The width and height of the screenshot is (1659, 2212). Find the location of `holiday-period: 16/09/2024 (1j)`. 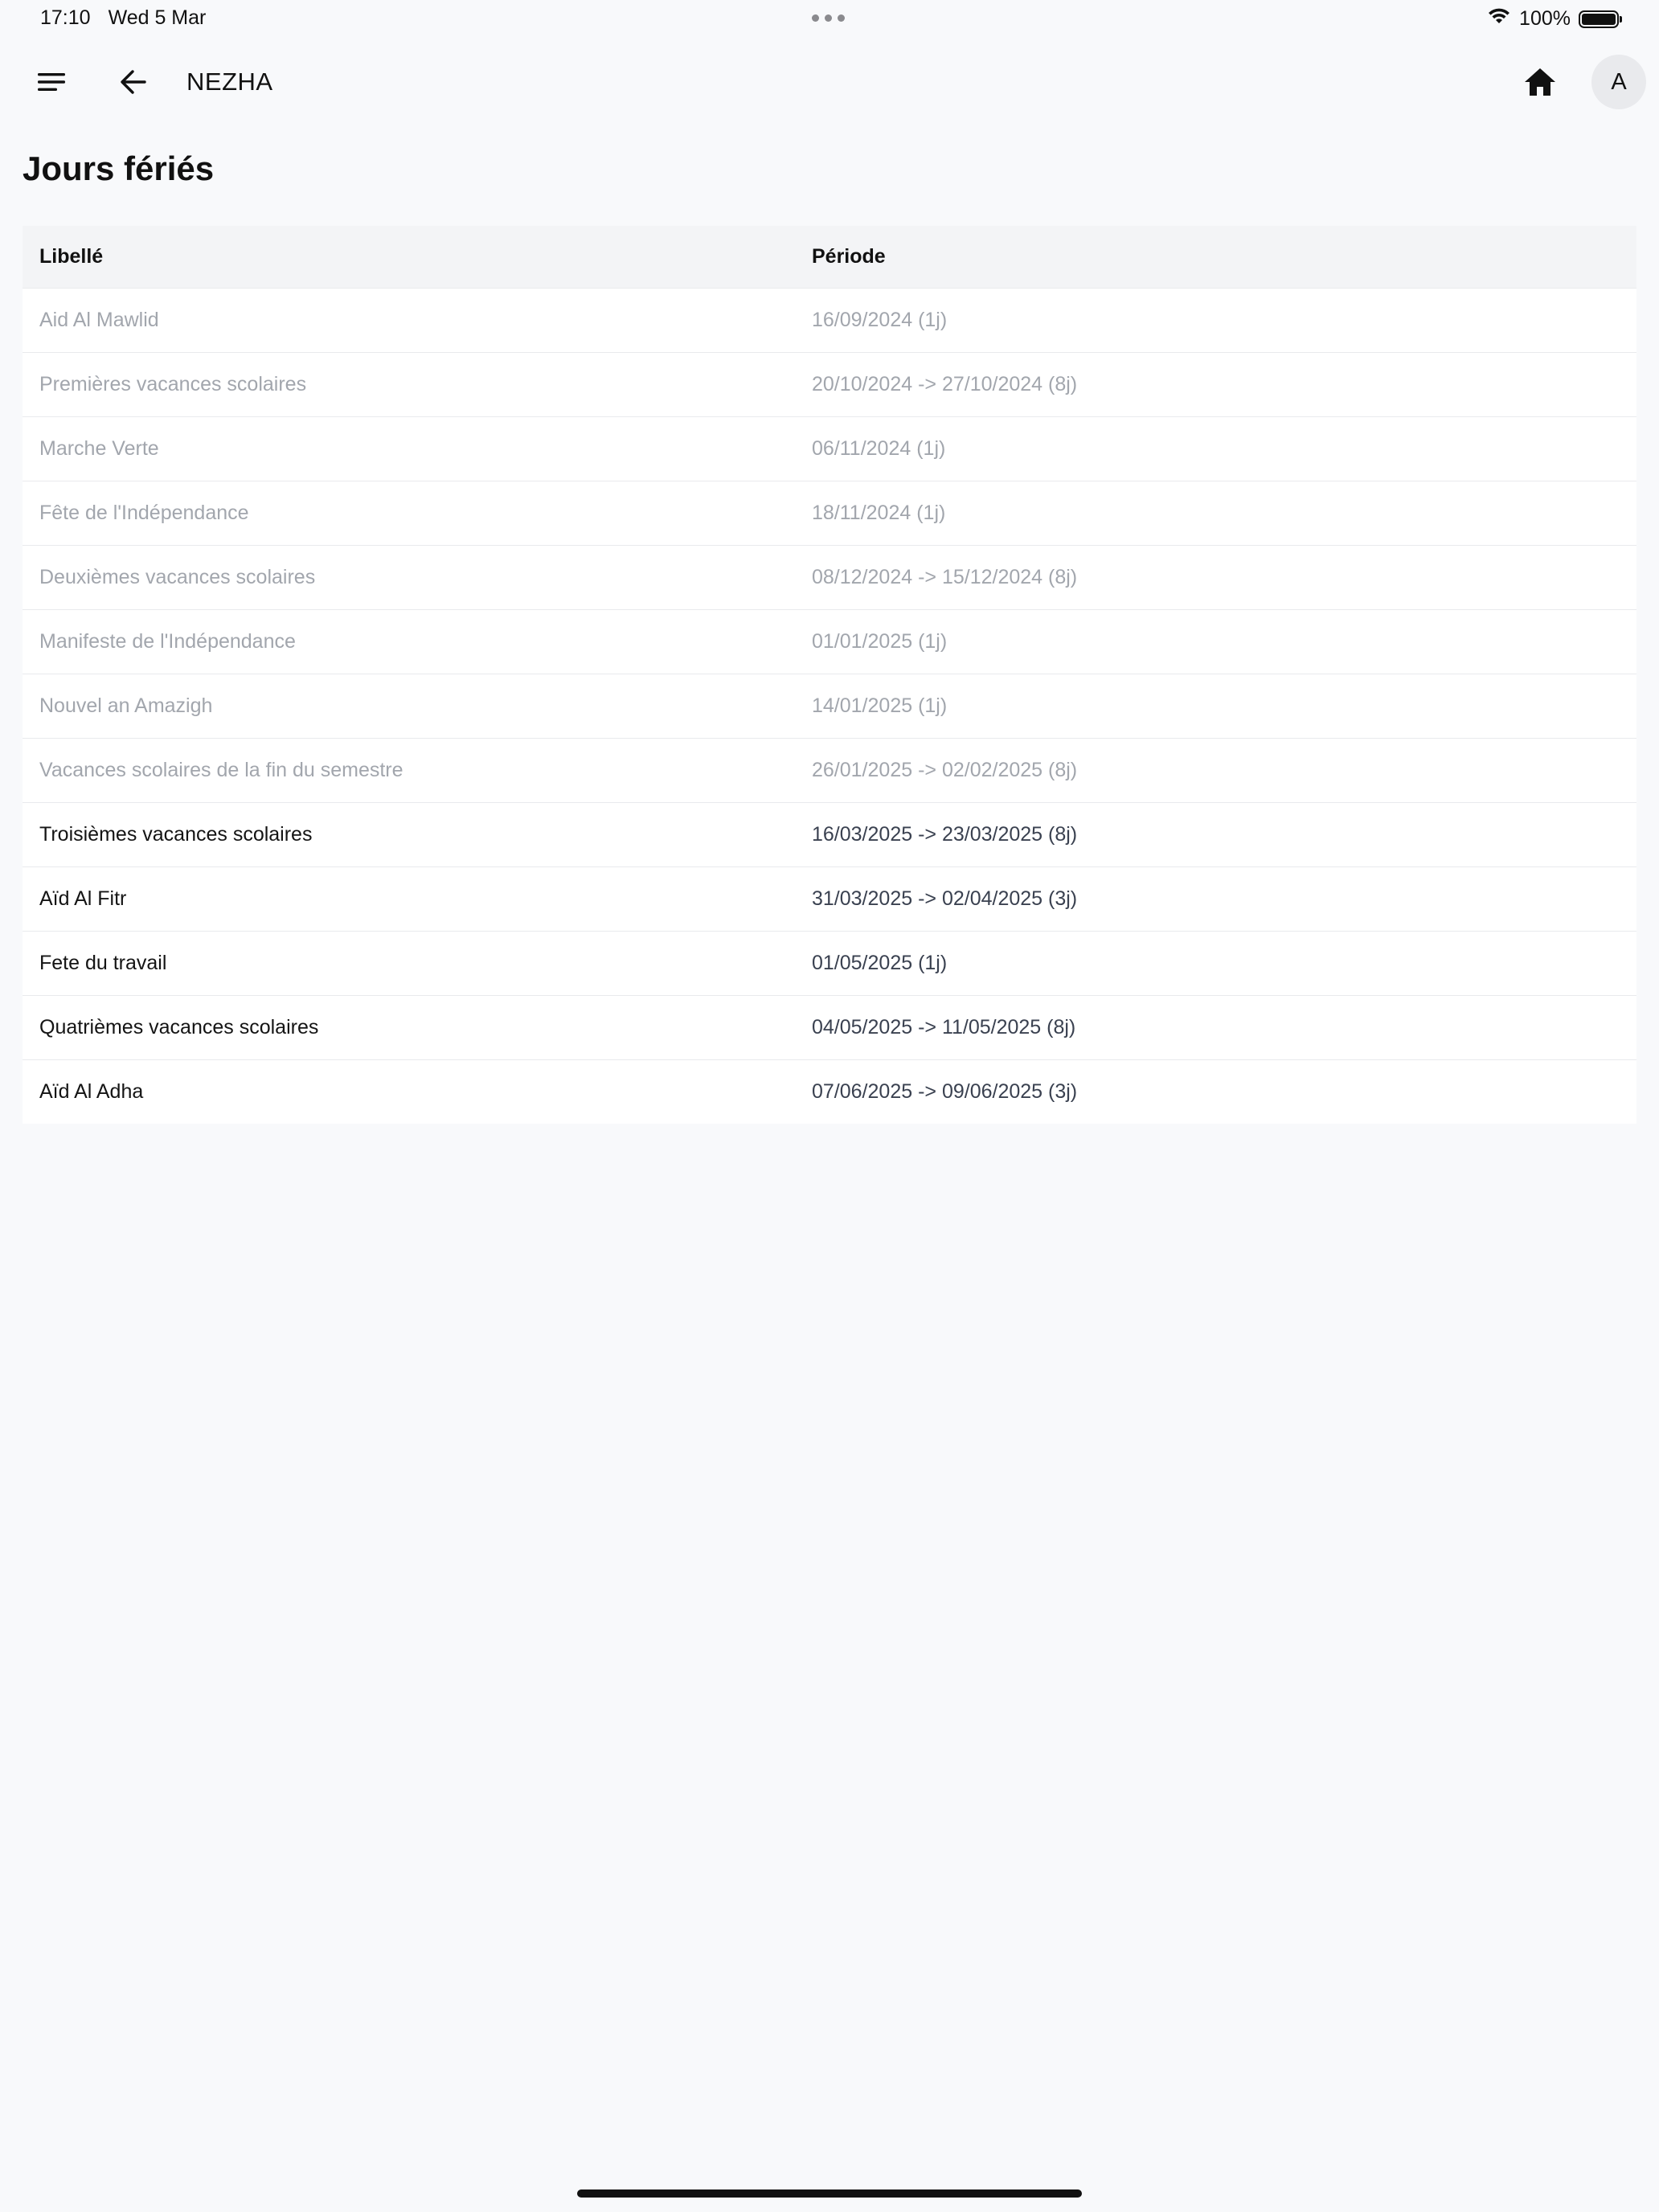

holiday-period: 16/09/2024 (1j) is located at coordinates (880, 320).